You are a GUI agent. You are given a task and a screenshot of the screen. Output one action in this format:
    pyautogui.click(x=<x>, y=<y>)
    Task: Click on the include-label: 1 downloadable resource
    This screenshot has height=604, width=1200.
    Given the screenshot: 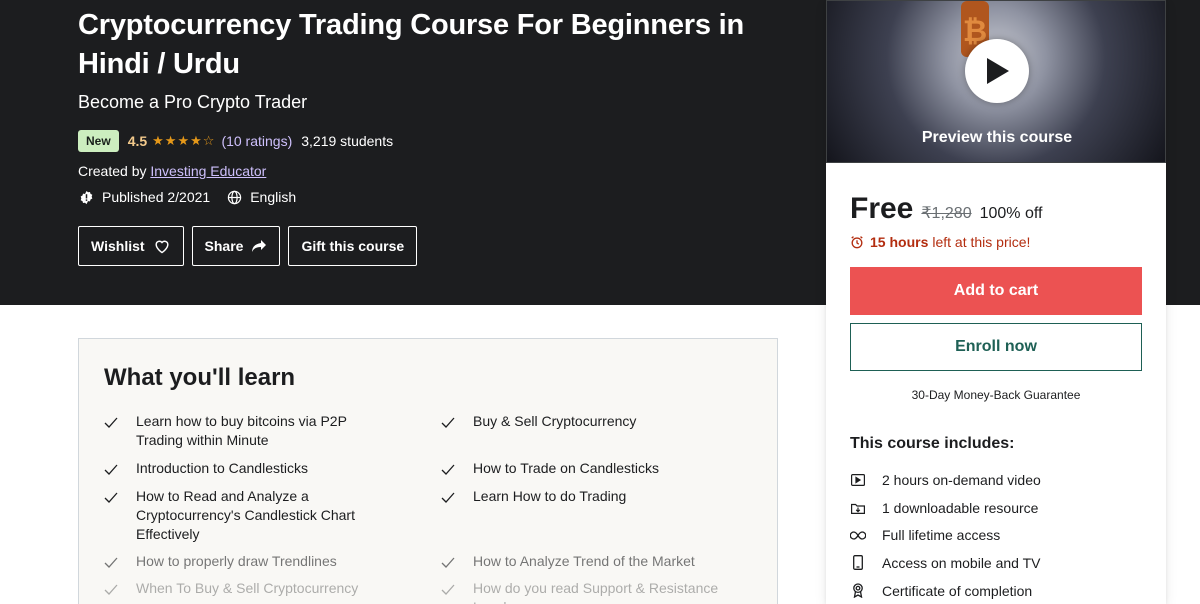 What is the action you would take?
    pyautogui.click(x=960, y=507)
    